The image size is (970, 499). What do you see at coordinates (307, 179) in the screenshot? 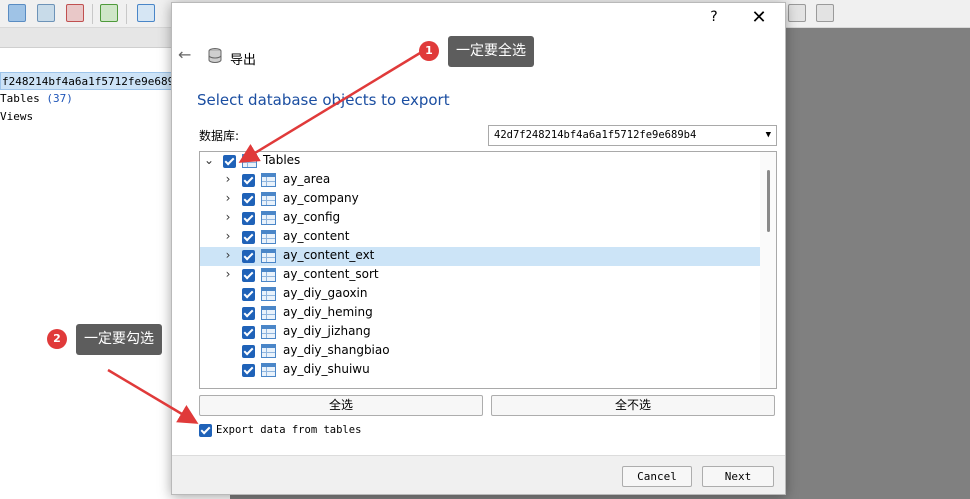
I see `table-name: ay_area` at bounding box center [307, 179].